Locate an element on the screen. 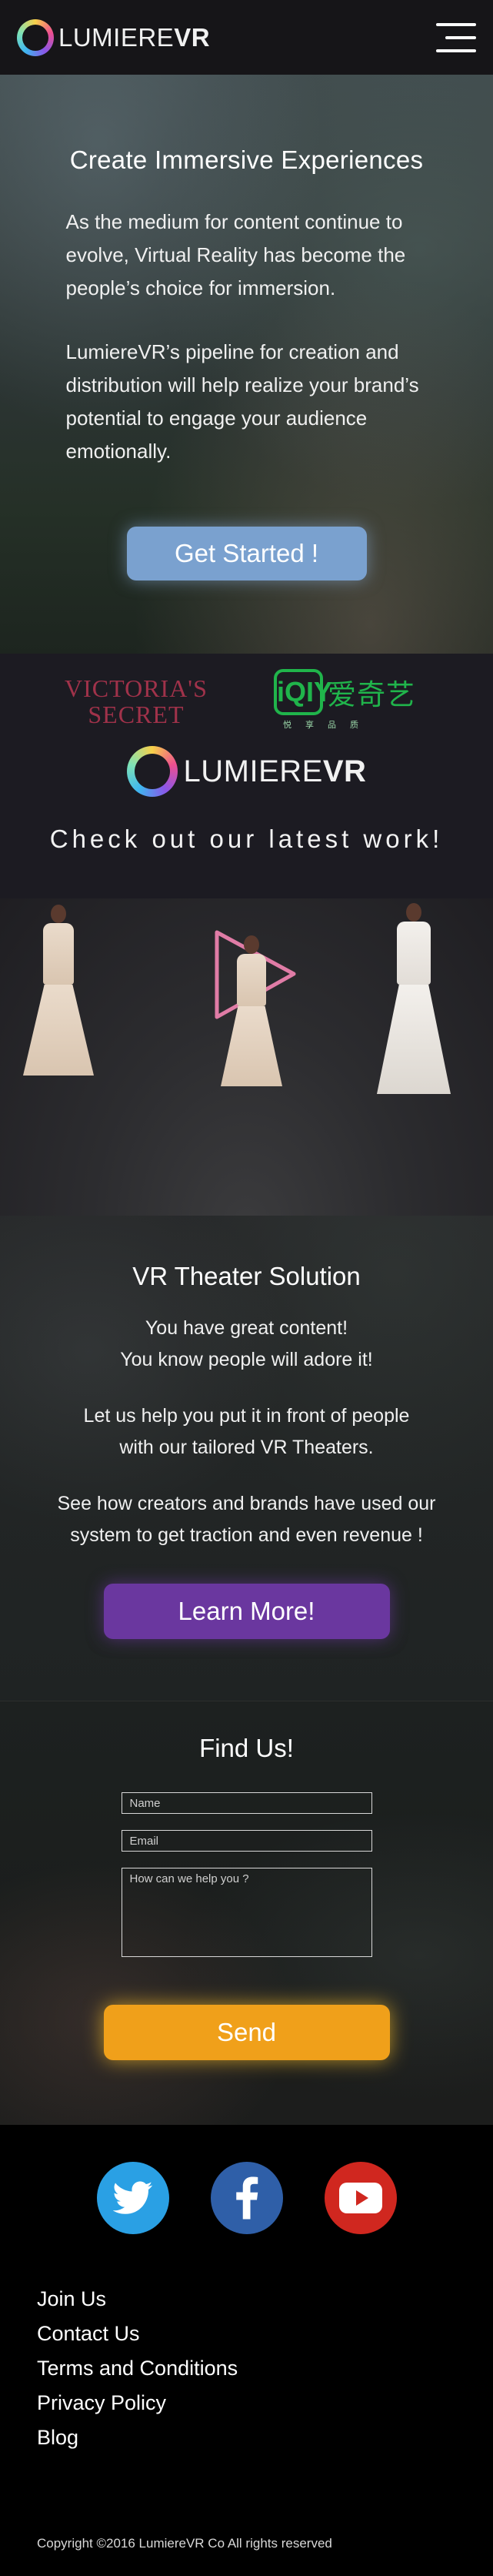 The height and width of the screenshot is (2576, 493). partner-logos: VICTORIA'S SECRET iQIY 爱奇艺 悦享品质 is located at coordinates (246, 695).